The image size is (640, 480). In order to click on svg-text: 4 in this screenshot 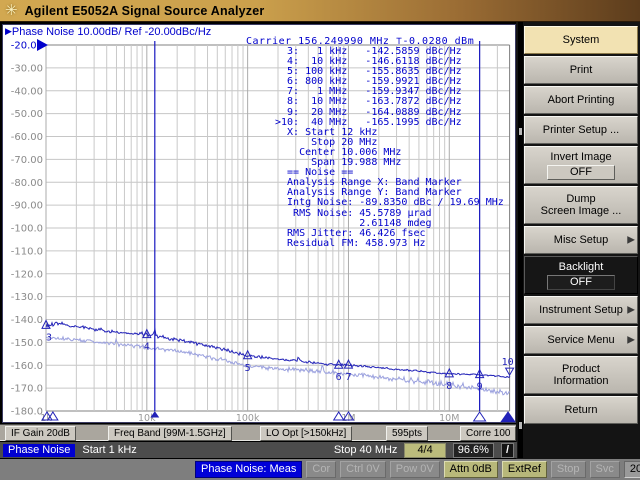, I will do `click(147, 347)`.